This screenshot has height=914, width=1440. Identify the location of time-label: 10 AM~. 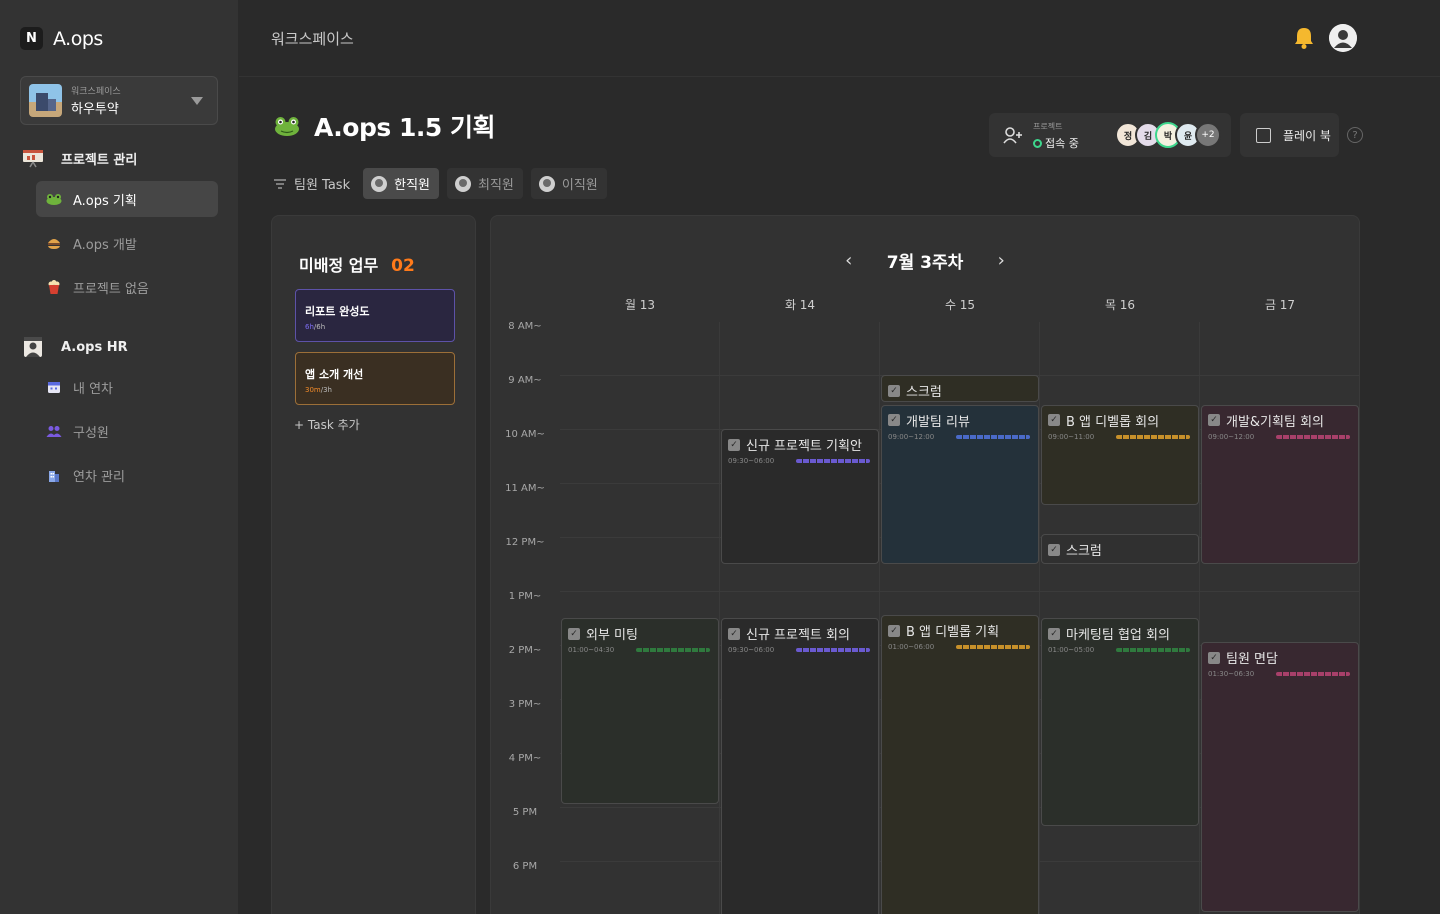
(525, 434).